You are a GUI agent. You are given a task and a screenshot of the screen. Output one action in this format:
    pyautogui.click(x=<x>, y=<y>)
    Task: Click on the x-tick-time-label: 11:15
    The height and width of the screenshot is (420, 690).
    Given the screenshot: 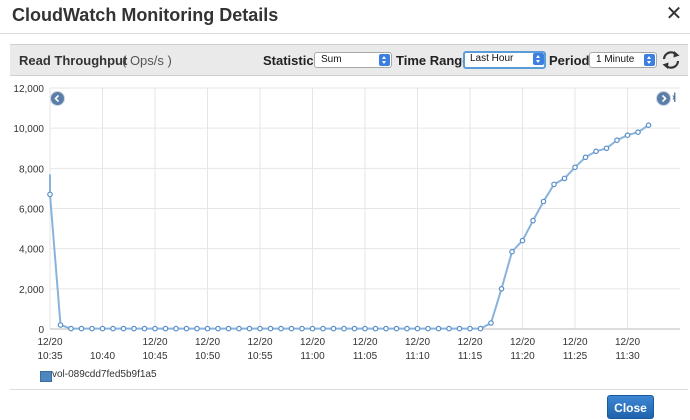 What is the action you would take?
    pyautogui.click(x=470, y=356)
    